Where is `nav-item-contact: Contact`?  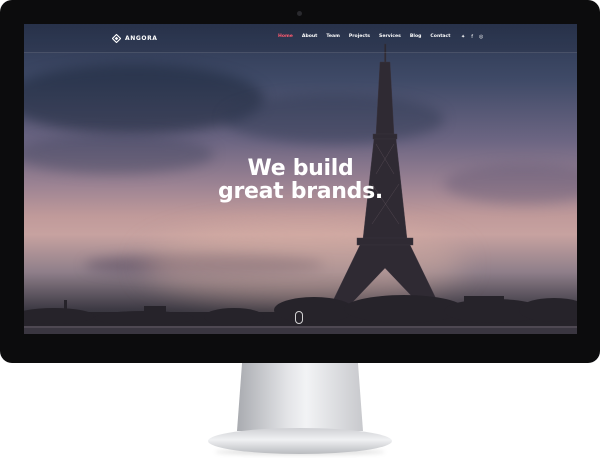
nav-item-contact: Contact is located at coordinates (440, 36).